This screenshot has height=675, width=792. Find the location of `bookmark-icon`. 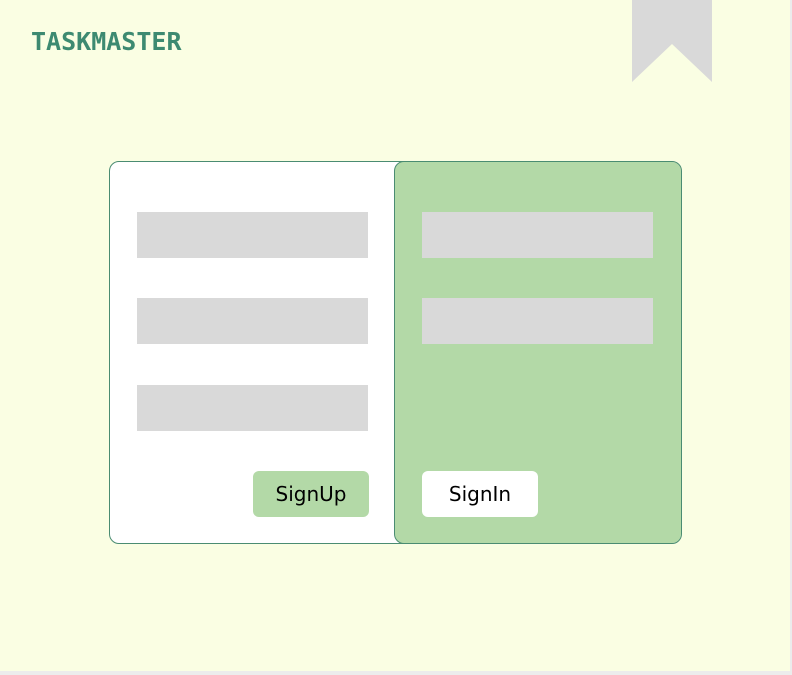

bookmark-icon is located at coordinates (672, 41).